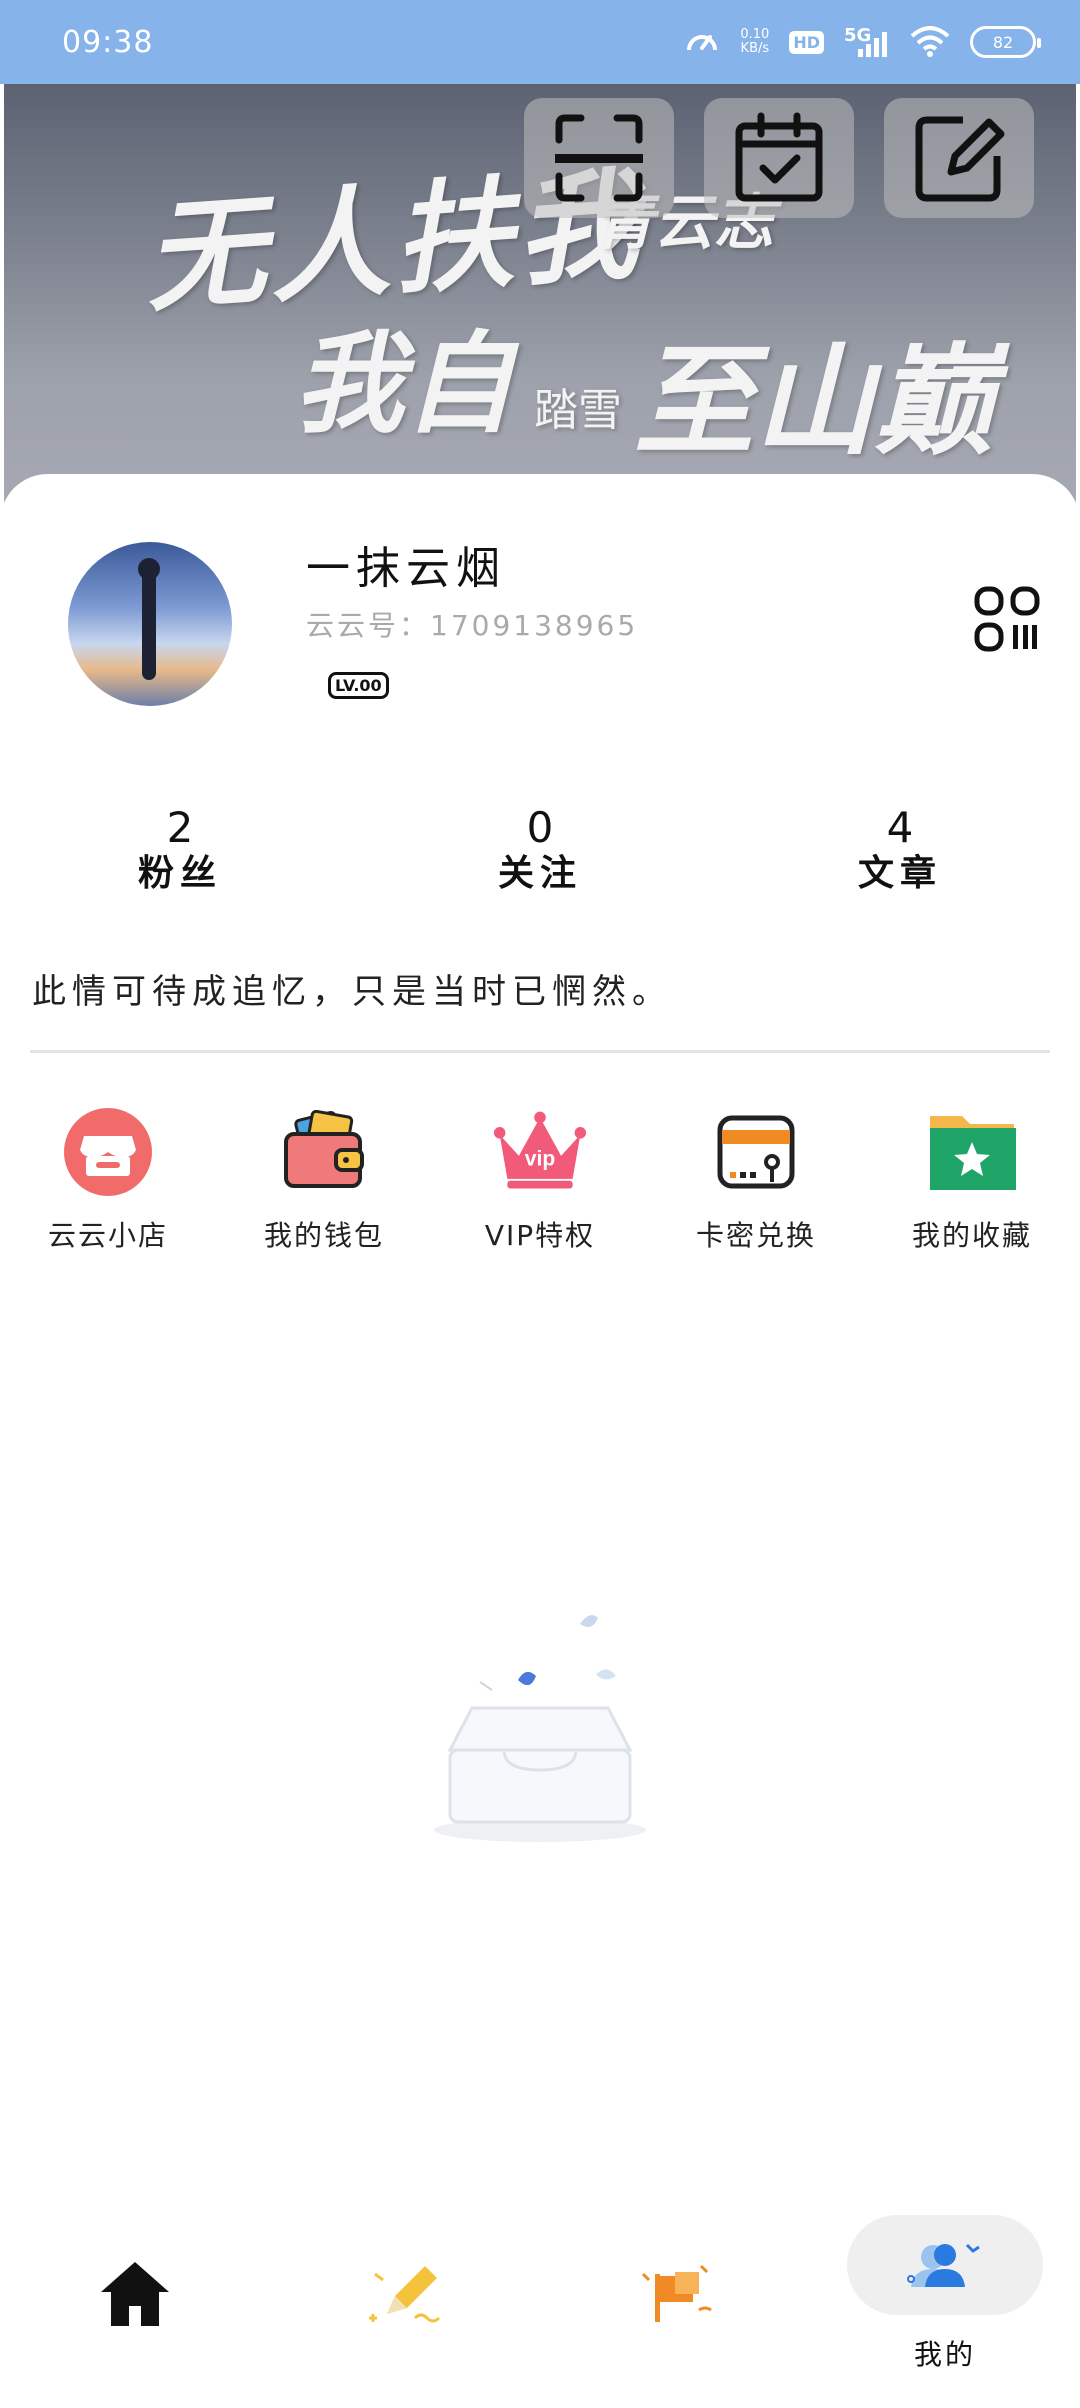  I want to click on tab-home, so click(135, 2294).